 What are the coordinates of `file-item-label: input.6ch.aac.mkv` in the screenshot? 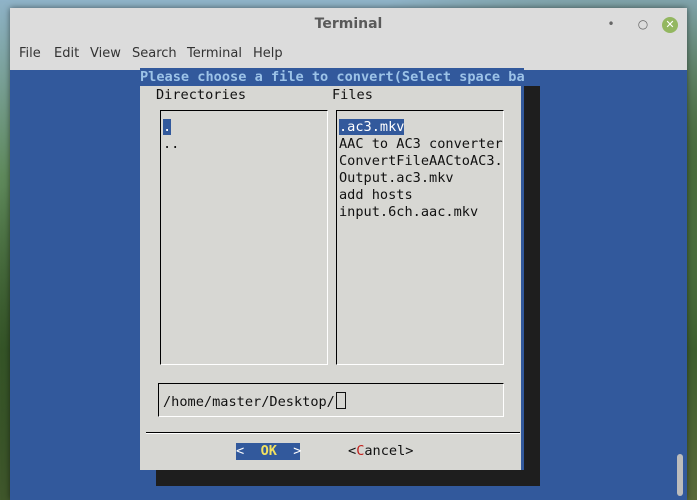 It's located at (409, 212).